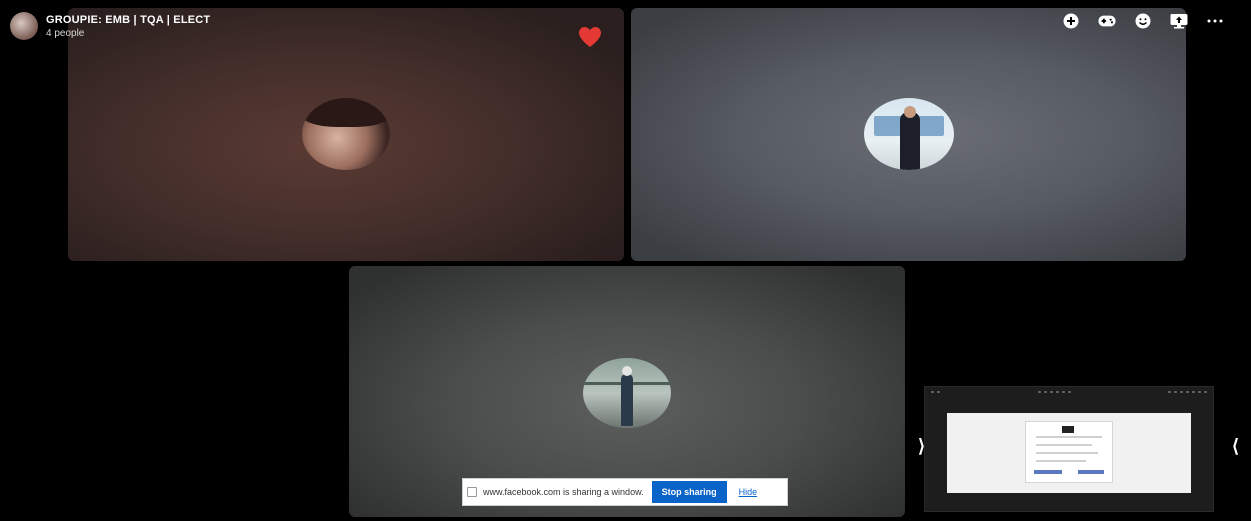 This screenshot has height=521, width=1251. I want to click on emoji-icon, so click(1143, 21).